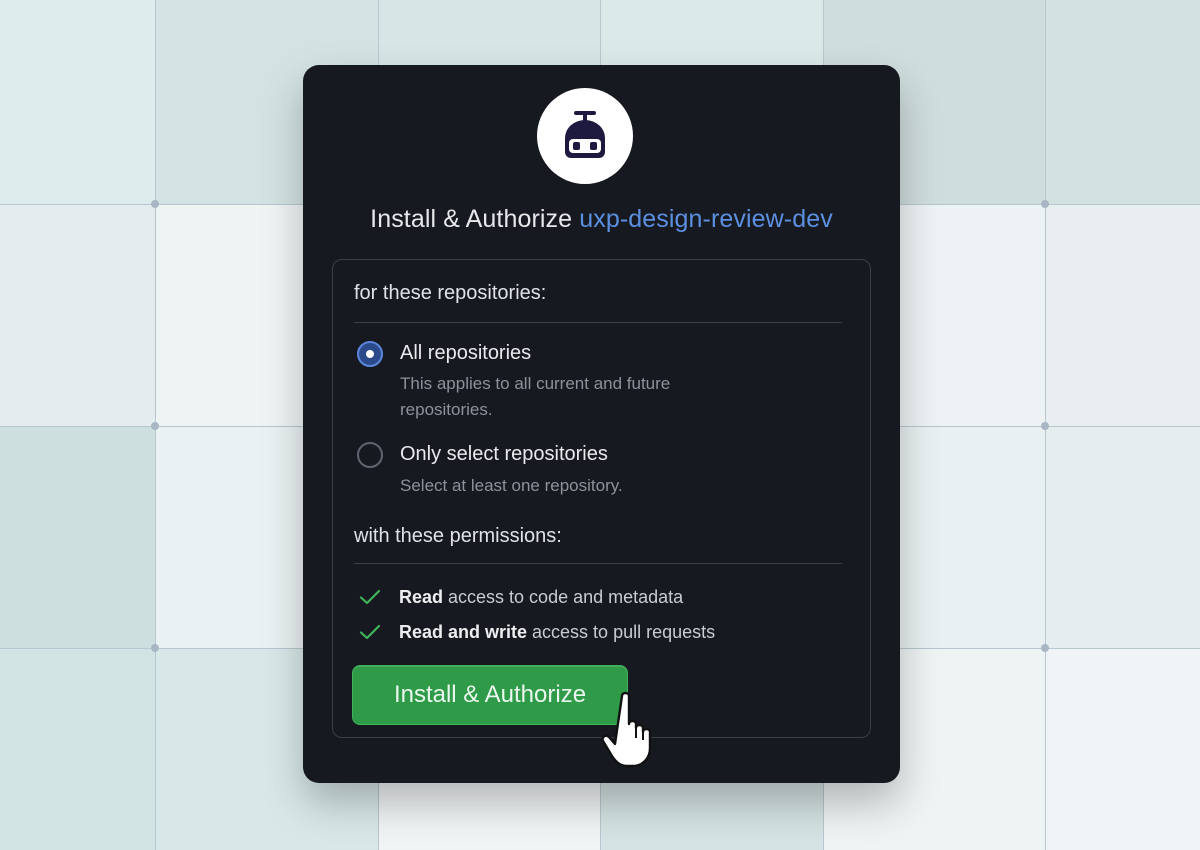 Image resolution: width=1200 pixels, height=850 pixels. What do you see at coordinates (450, 293) in the screenshot?
I see `repositories-heading: for these repositories:` at bounding box center [450, 293].